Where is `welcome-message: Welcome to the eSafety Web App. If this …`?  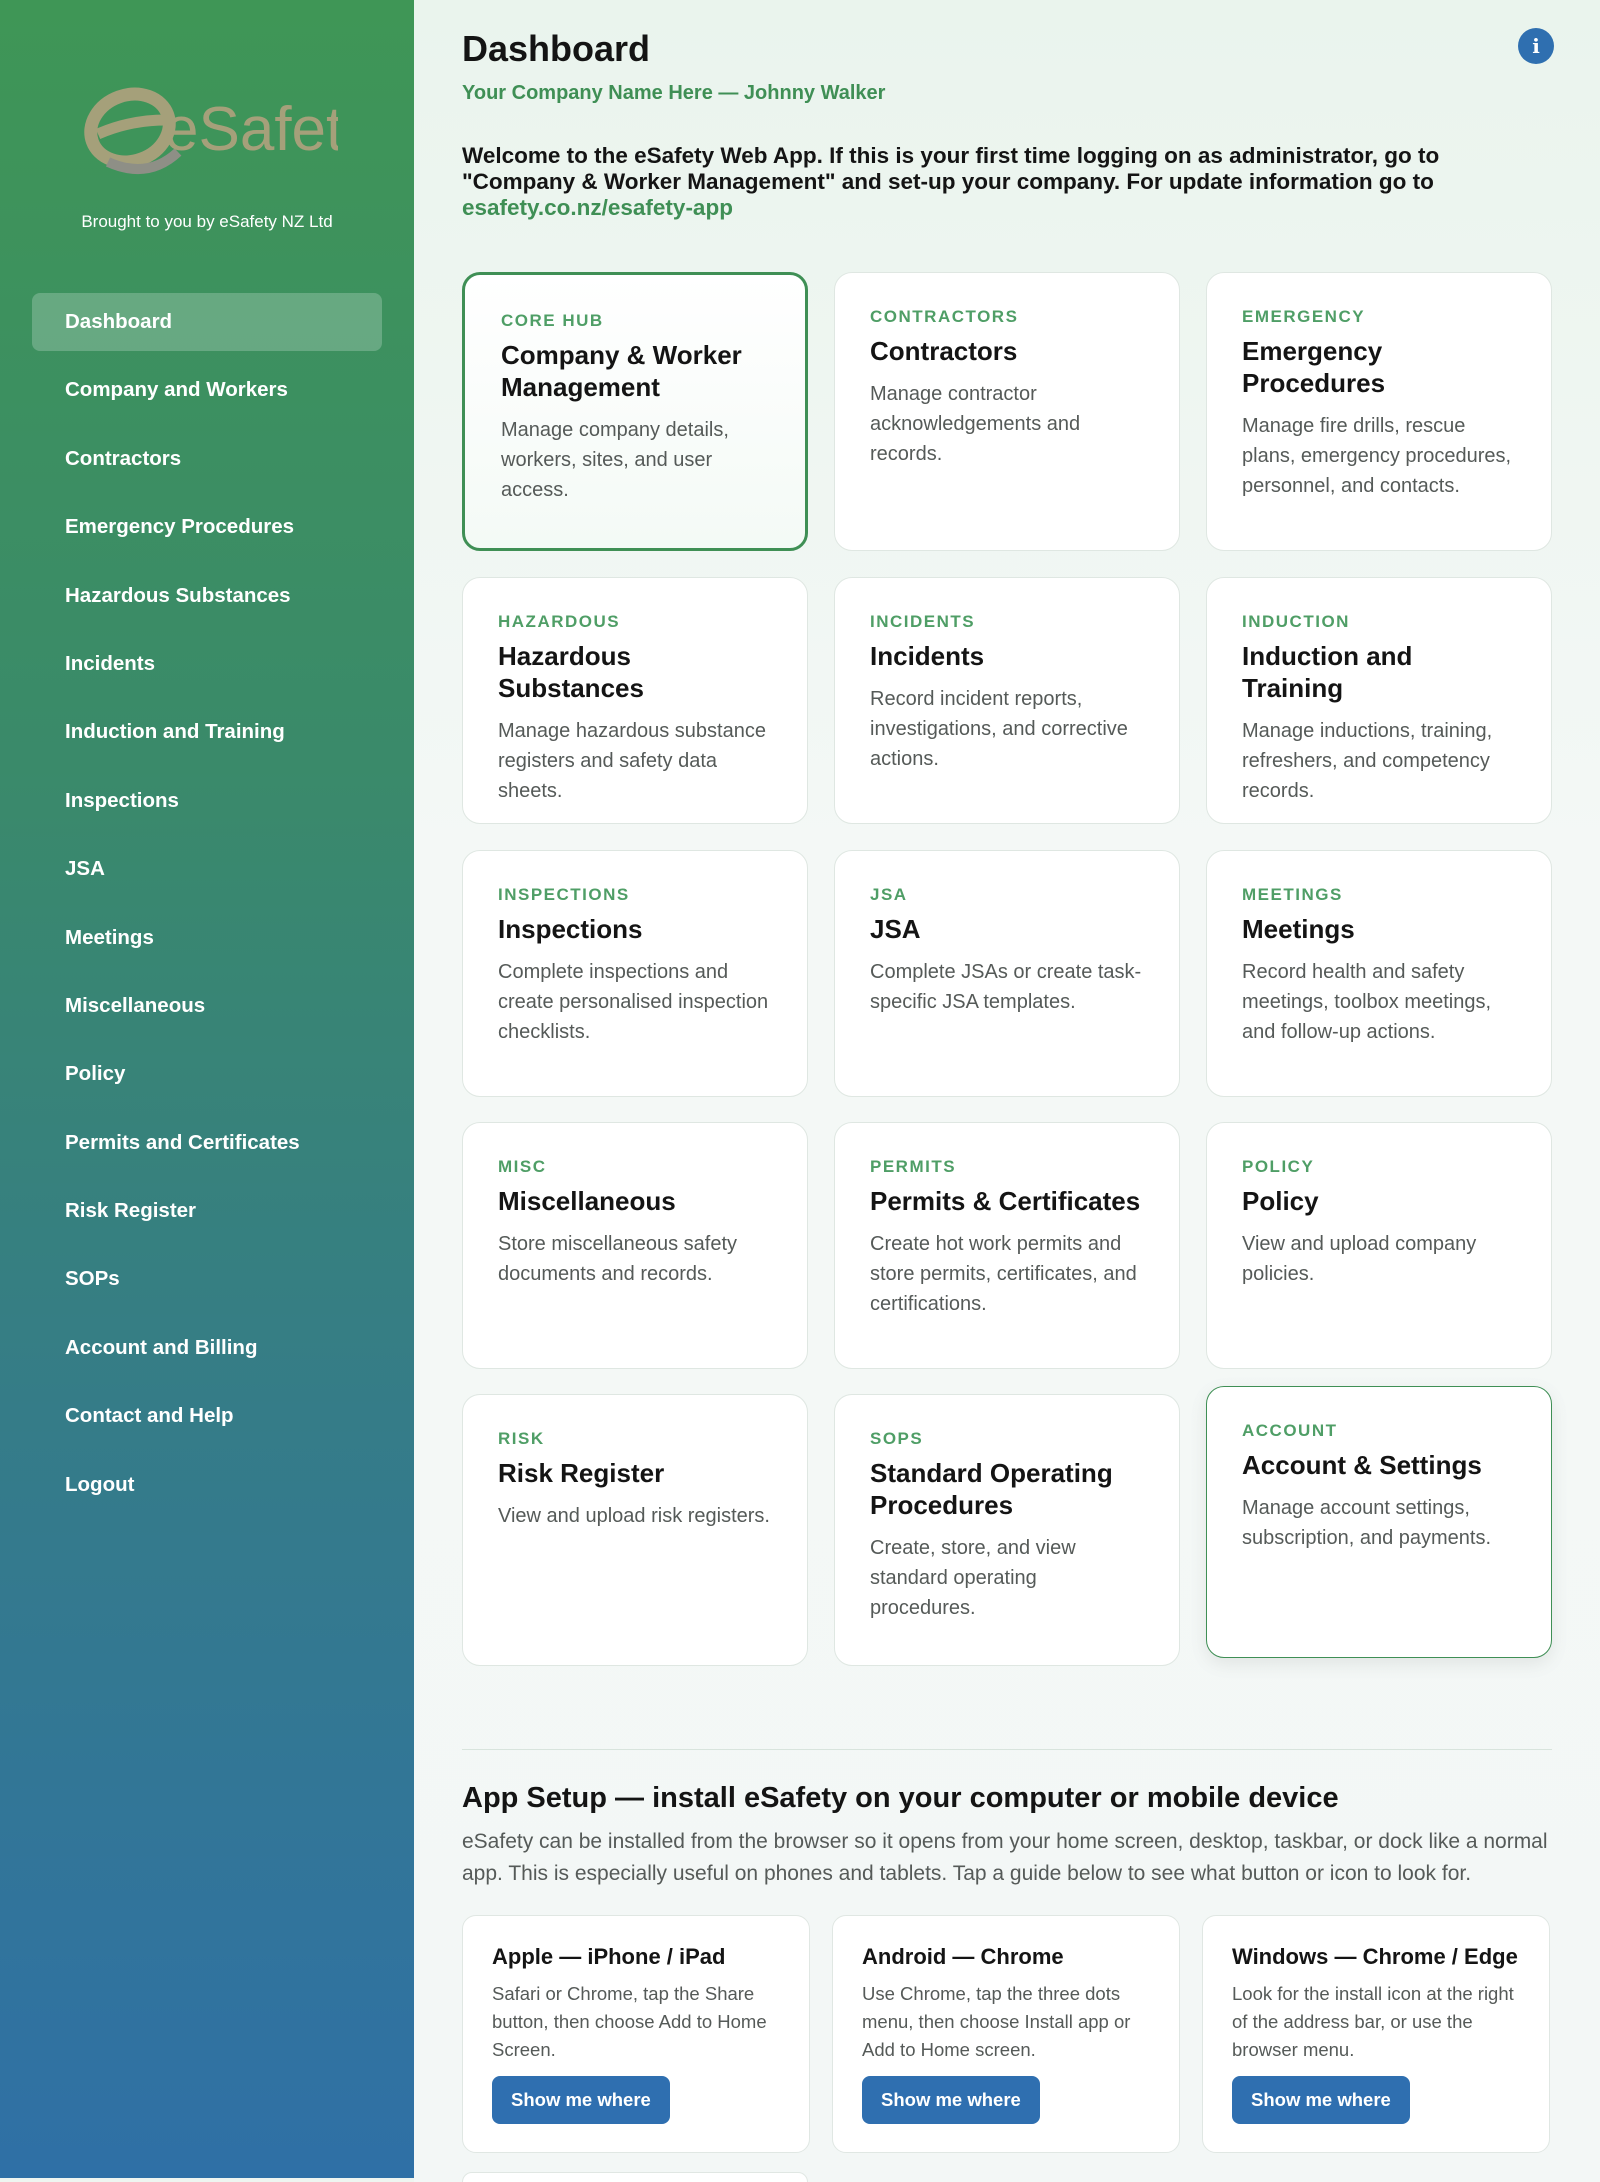 welcome-message: Welcome to the eSafety Web App. If this … is located at coordinates (992, 182).